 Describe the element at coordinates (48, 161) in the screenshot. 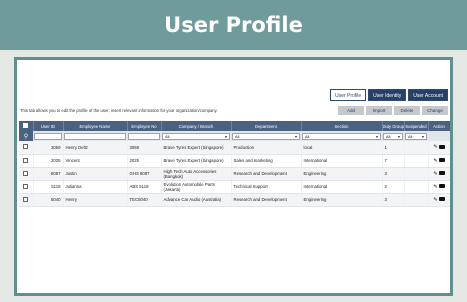

I see `cell-user-id: 2025` at that location.